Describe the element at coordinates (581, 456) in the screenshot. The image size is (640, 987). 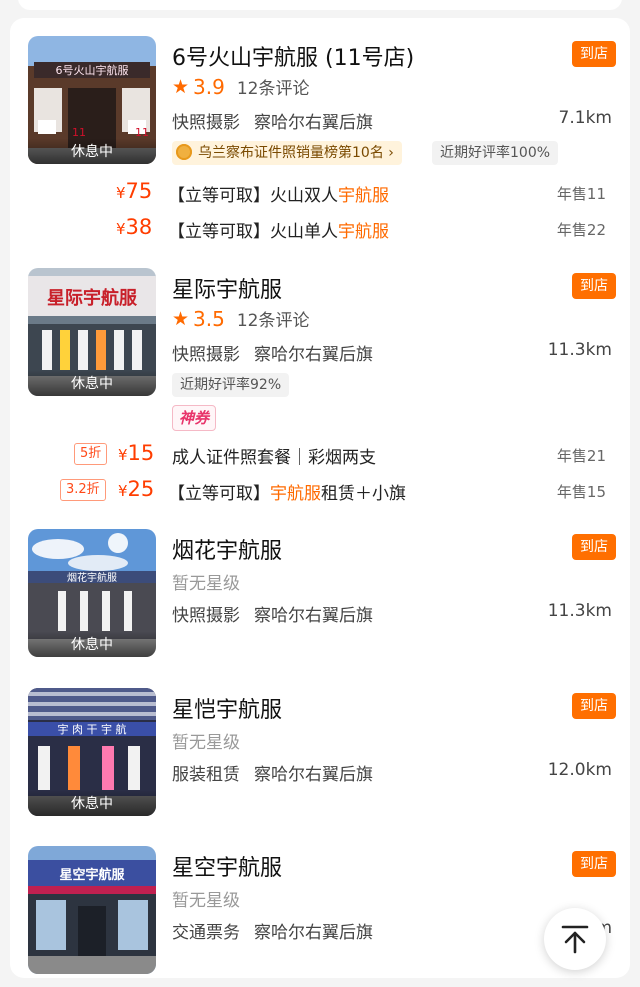
I see `sold-count: 年售21` at that location.